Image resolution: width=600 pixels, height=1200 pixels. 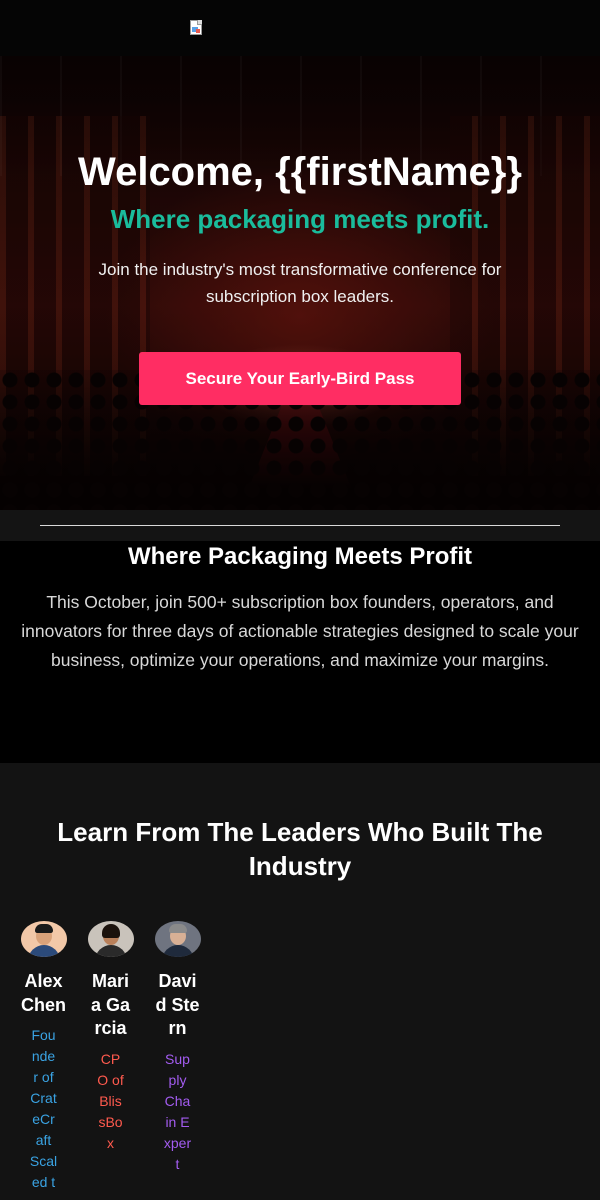 I want to click on speaker-card: David Stern Supply Chain Expert, so click(x=177, y=1060).